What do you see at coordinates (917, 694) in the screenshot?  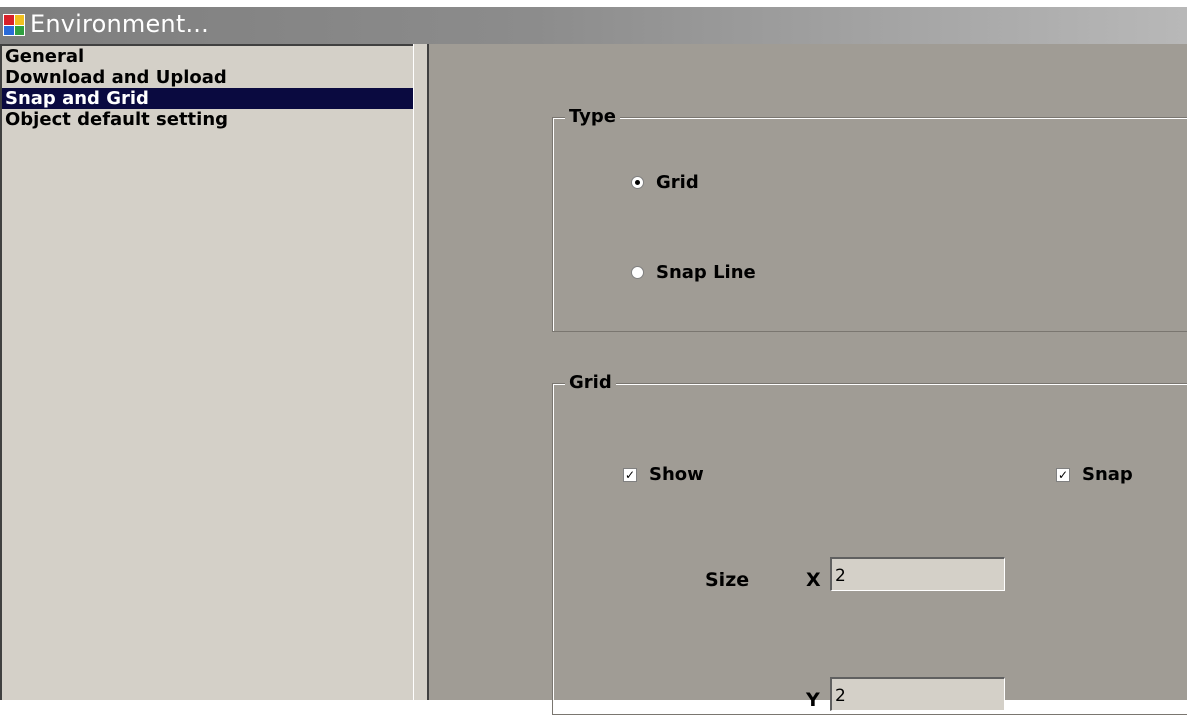 I see `size-y-input` at bounding box center [917, 694].